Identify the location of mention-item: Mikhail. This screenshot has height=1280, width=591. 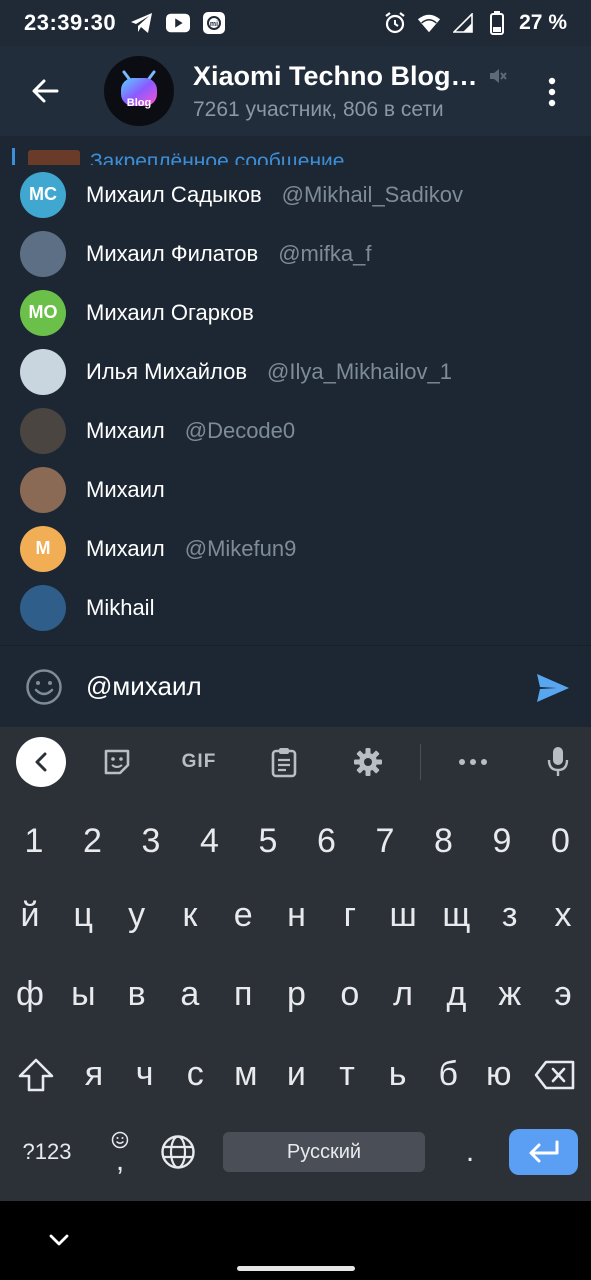
(295, 607).